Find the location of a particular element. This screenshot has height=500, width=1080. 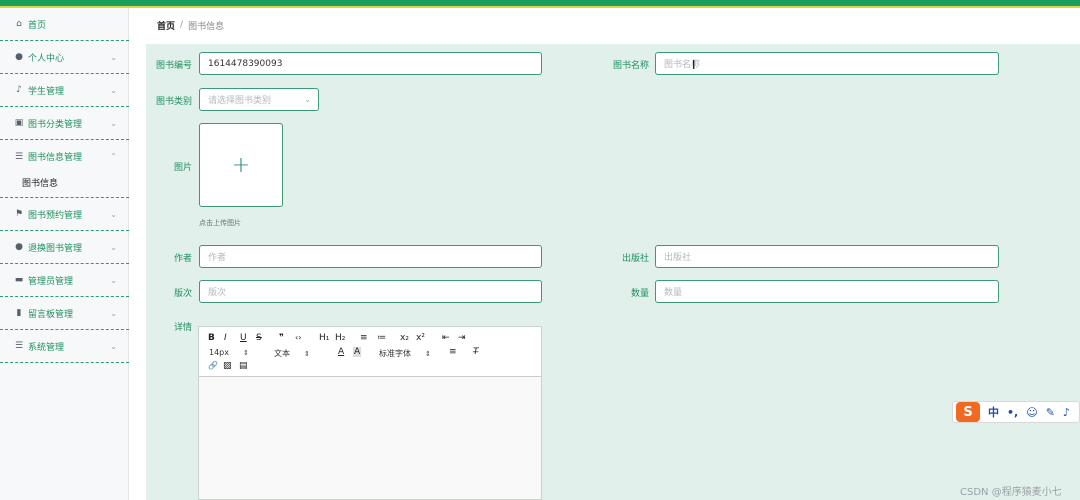

text-cursor-icon: I is located at coordinates (694, 65).